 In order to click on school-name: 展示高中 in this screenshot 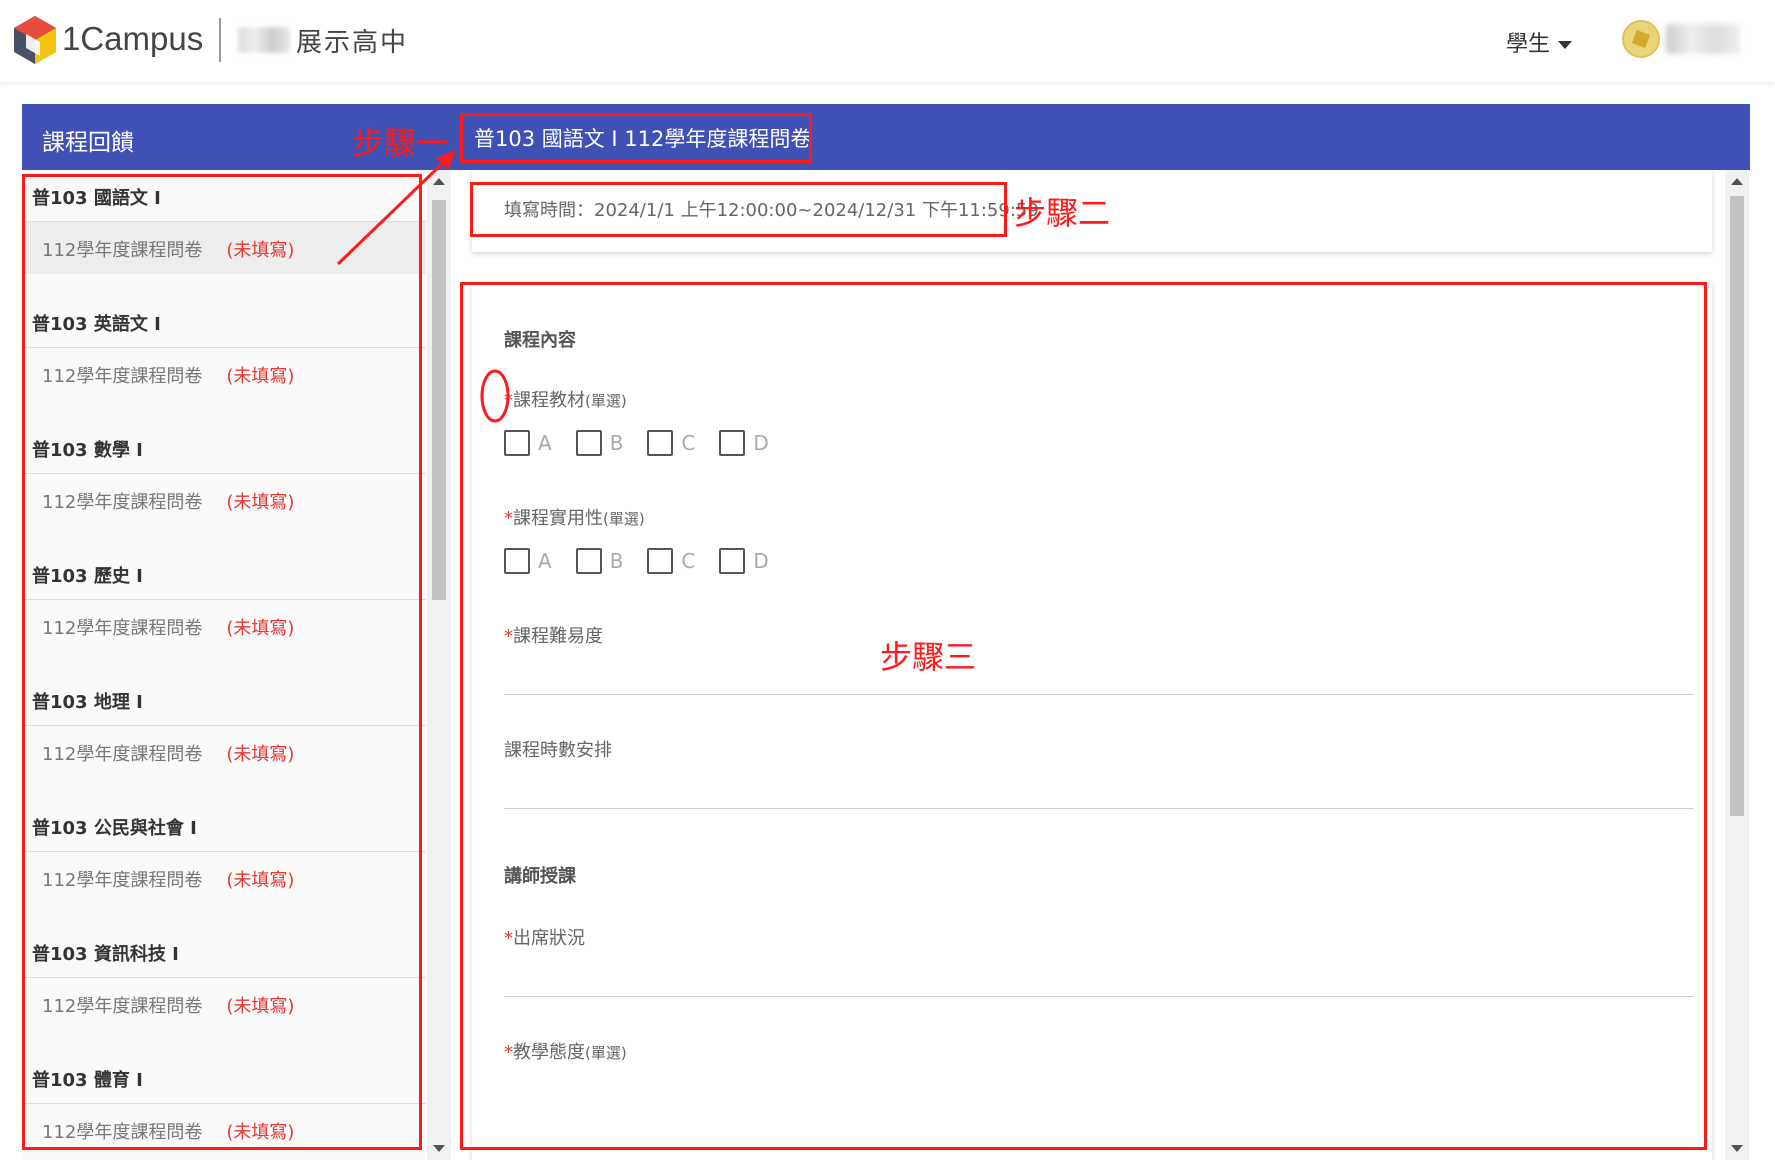, I will do `click(352, 43)`.